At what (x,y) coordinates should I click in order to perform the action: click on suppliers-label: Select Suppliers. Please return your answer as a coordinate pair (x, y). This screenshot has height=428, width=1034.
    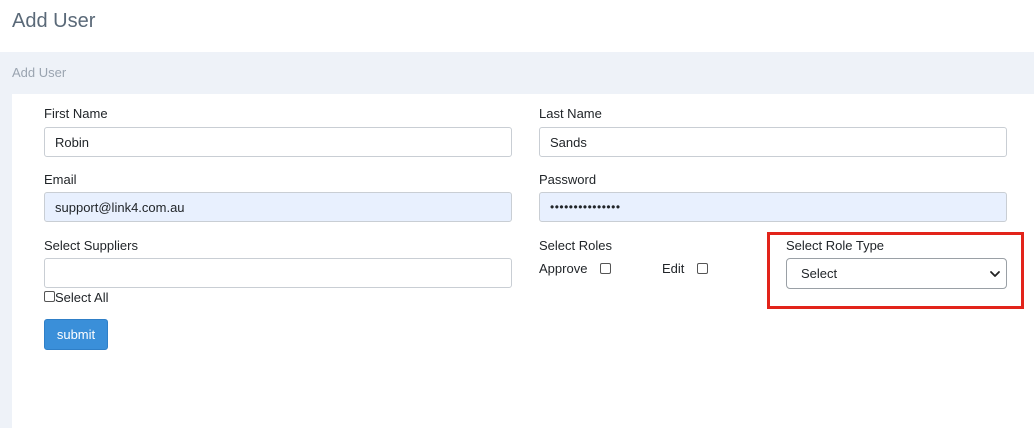
    Looking at the image, I should click on (91, 245).